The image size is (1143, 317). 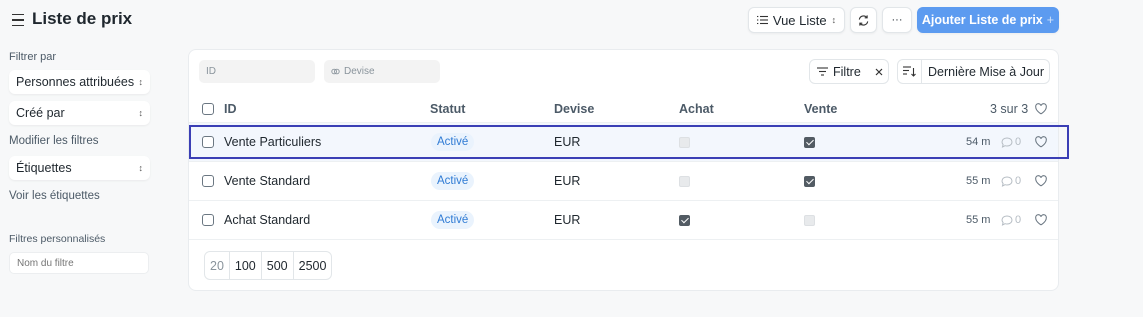 What do you see at coordinates (44, 168) in the screenshot?
I see `tags-label: Étiquettes` at bounding box center [44, 168].